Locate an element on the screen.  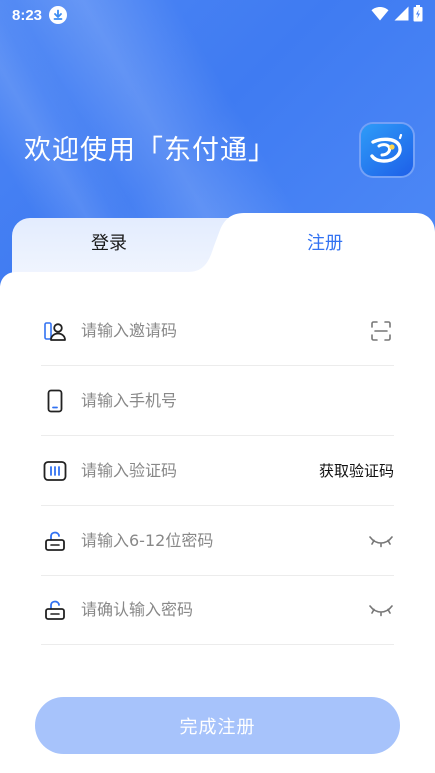
tab-register: 注册 is located at coordinates (325, 242).